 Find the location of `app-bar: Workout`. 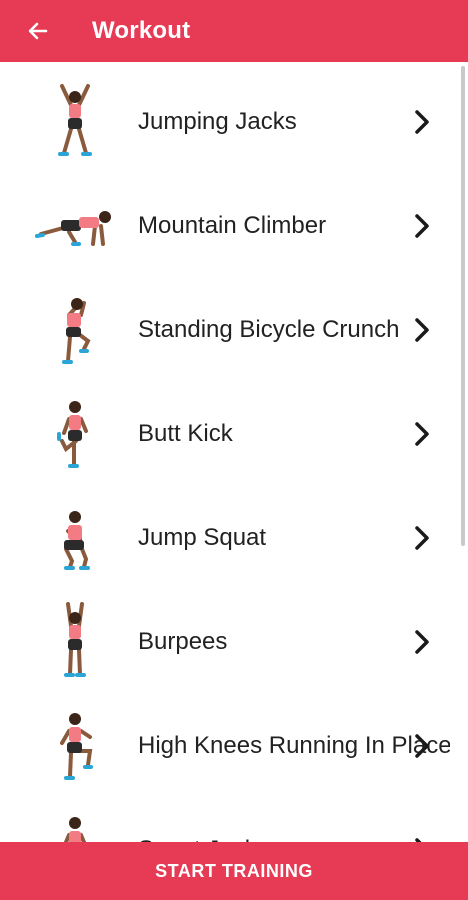

app-bar: Workout is located at coordinates (234, 31).